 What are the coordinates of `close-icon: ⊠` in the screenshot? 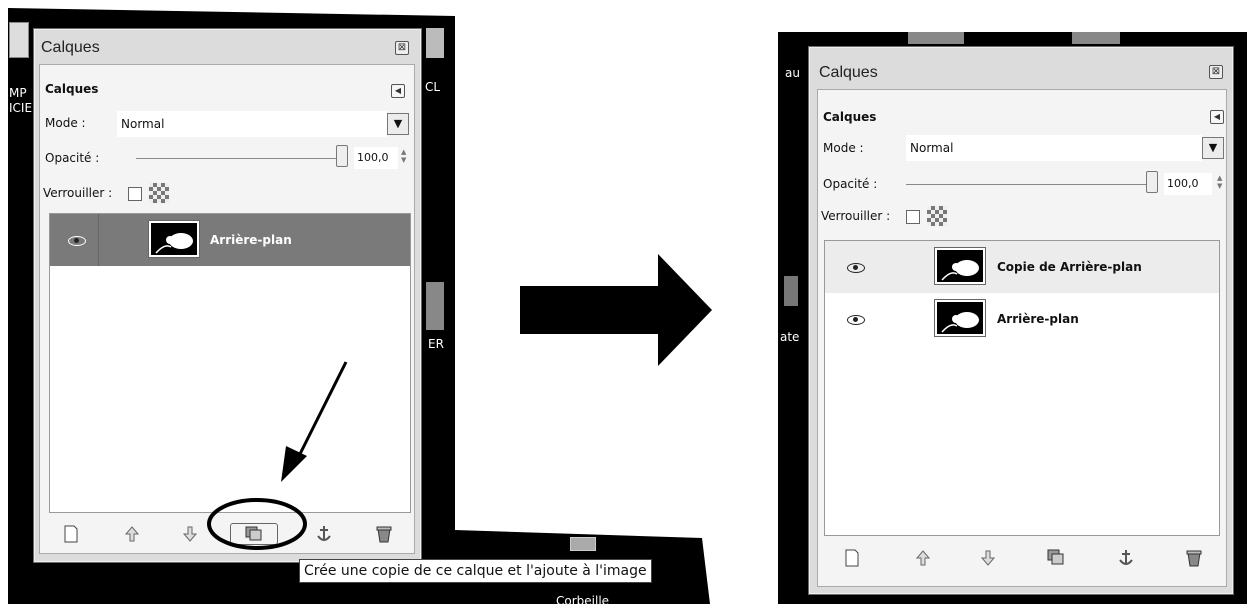 It's located at (1216, 72).